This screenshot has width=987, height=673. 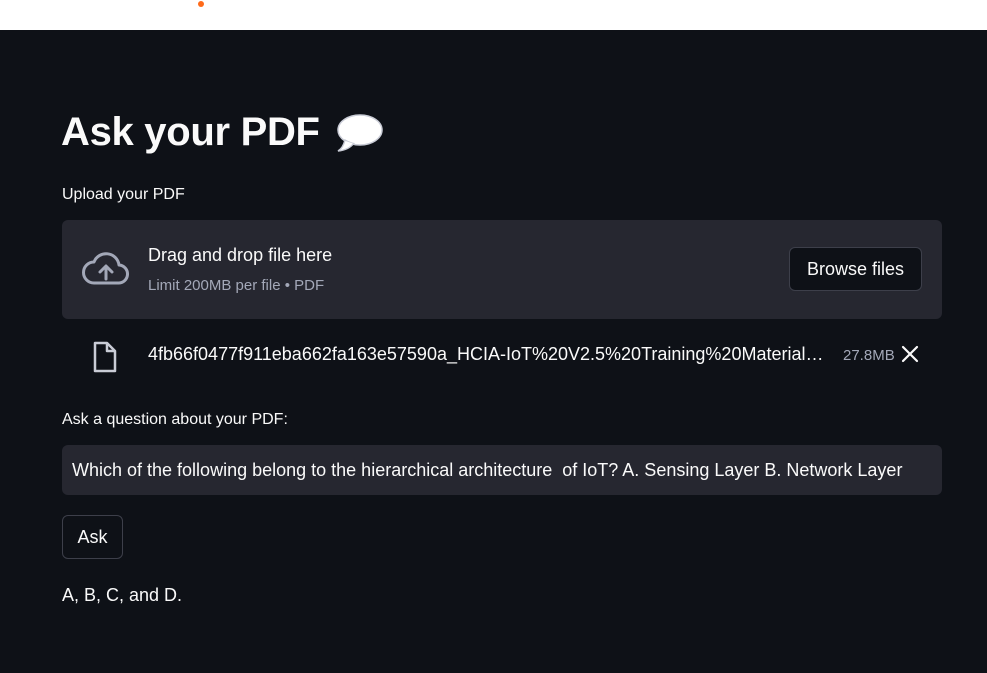 I want to click on question-input, so click(x=502, y=470).